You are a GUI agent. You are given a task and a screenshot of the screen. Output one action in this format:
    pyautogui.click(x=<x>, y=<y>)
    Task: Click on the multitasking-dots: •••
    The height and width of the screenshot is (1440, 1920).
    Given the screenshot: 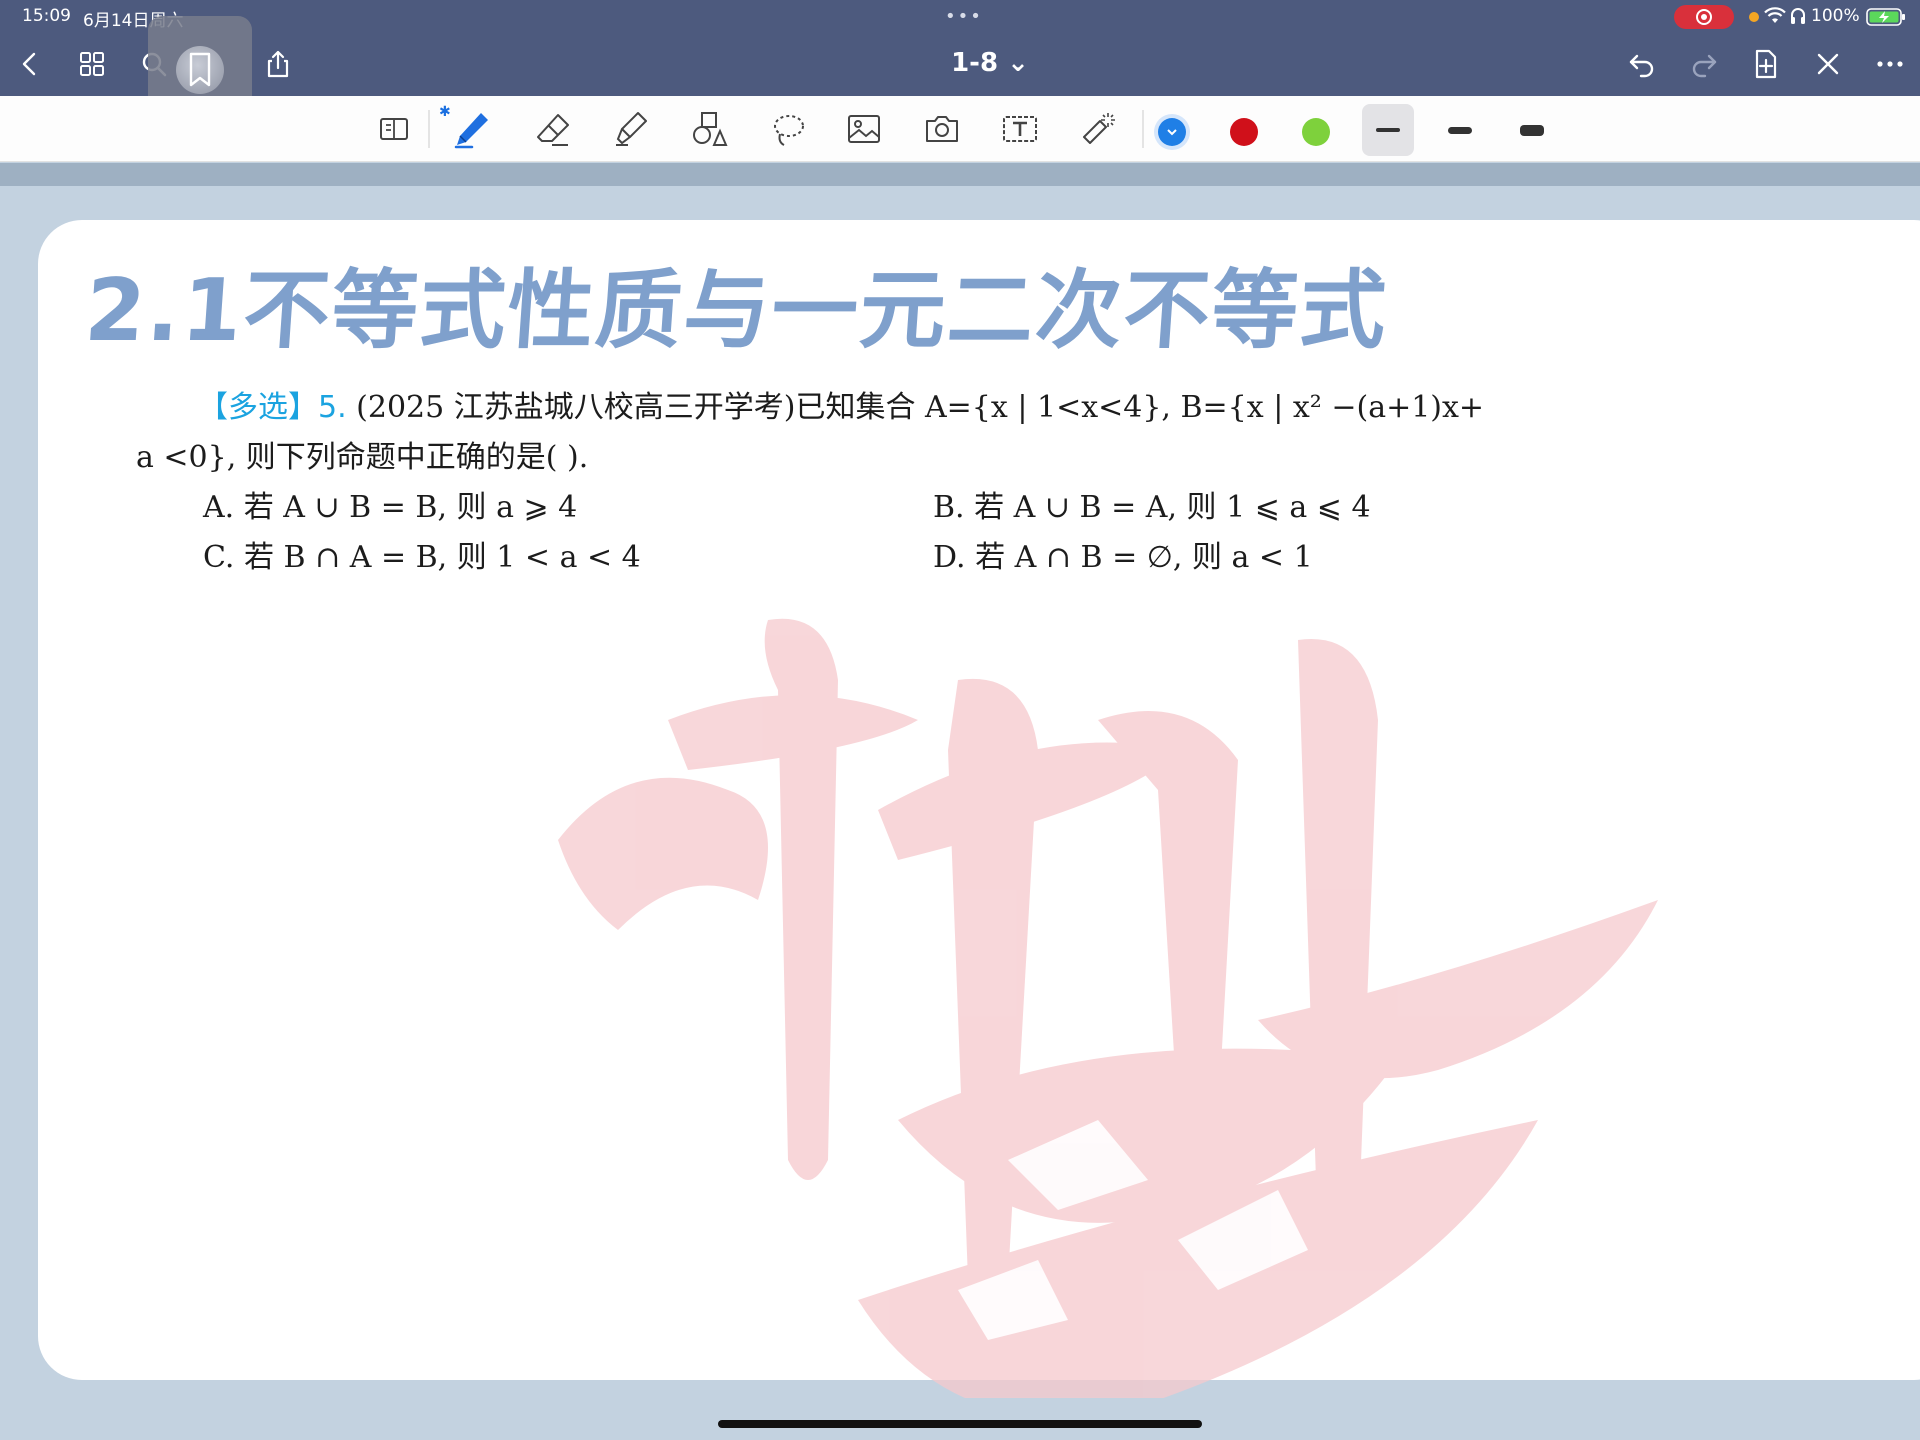 What is the action you would take?
    pyautogui.click(x=964, y=16)
    